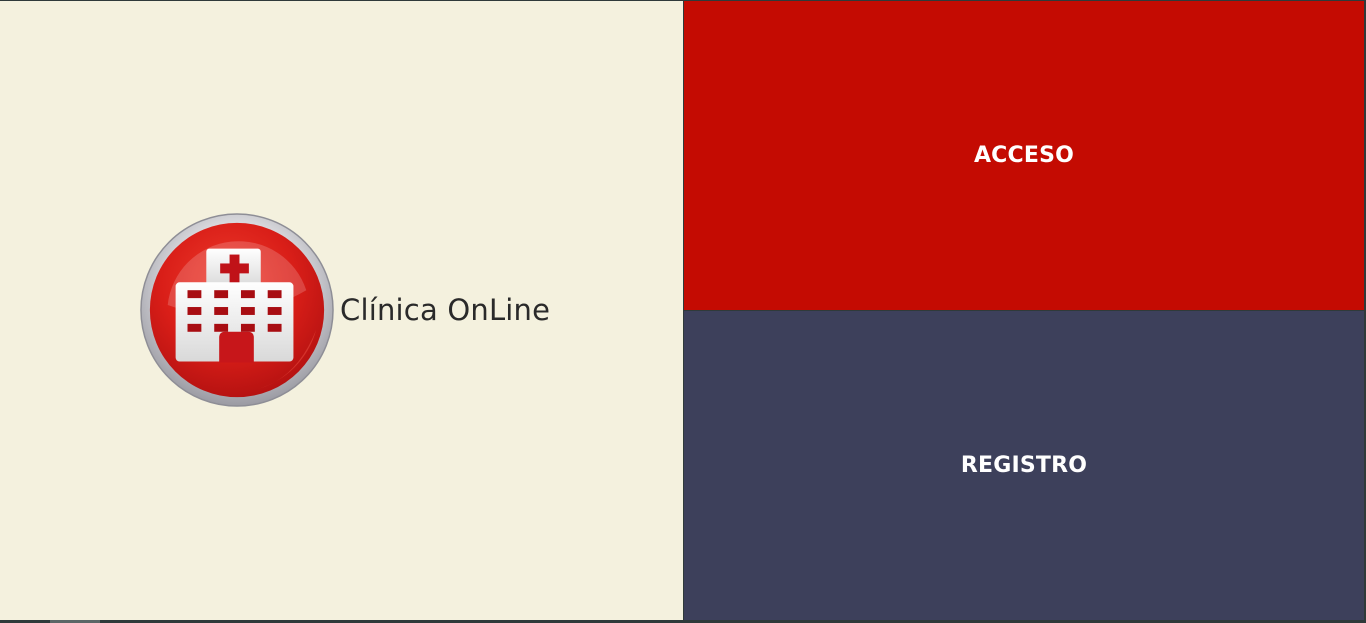 Image resolution: width=1366 pixels, height=623 pixels. I want to click on login-button-label: ACCESO, so click(1024, 155).